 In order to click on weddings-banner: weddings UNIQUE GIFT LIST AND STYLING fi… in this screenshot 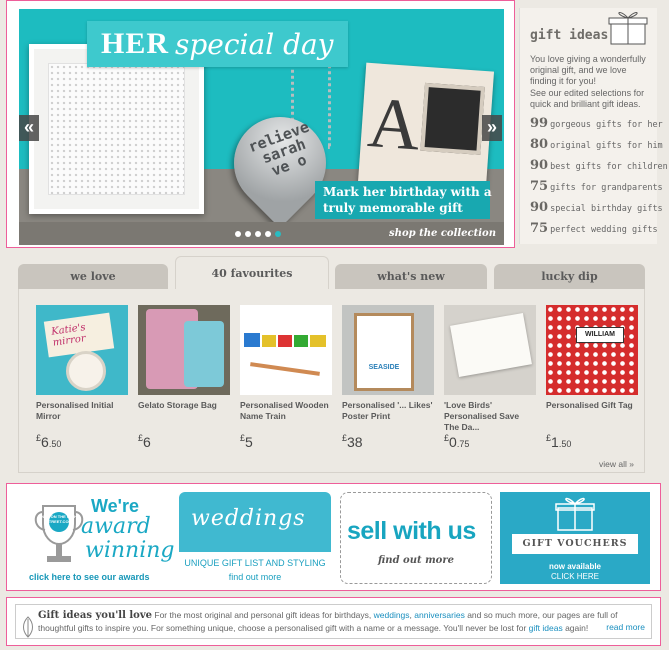, I will do `click(255, 538)`.